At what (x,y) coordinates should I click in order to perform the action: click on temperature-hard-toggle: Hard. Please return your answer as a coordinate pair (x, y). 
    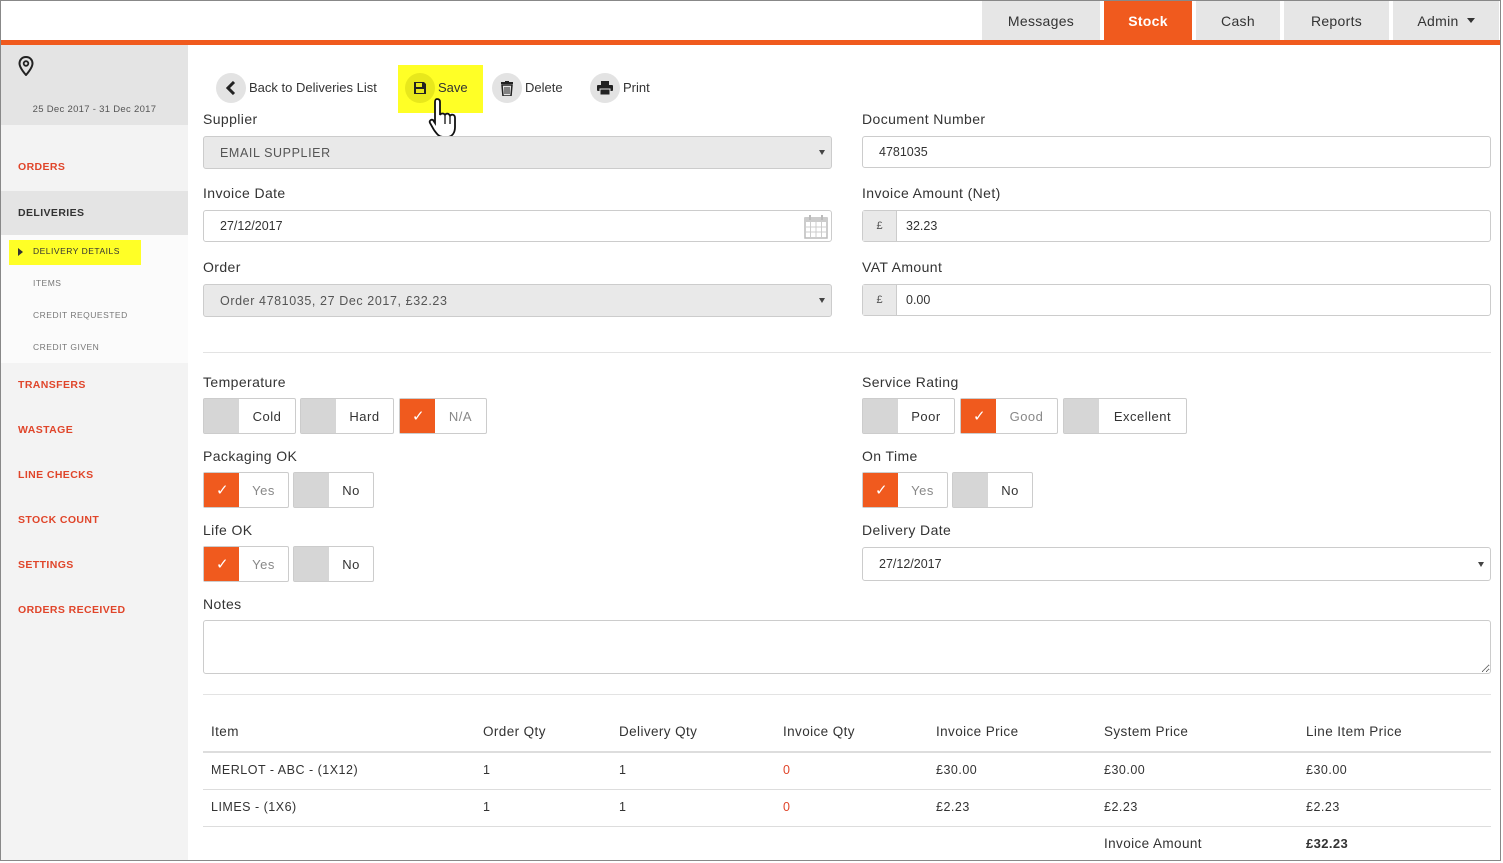
    Looking at the image, I should click on (347, 416).